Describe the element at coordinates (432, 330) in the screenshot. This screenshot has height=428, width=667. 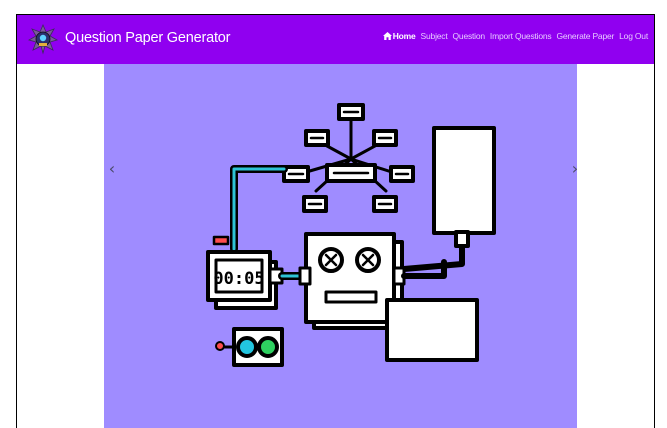
I see `output-panel` at that location.